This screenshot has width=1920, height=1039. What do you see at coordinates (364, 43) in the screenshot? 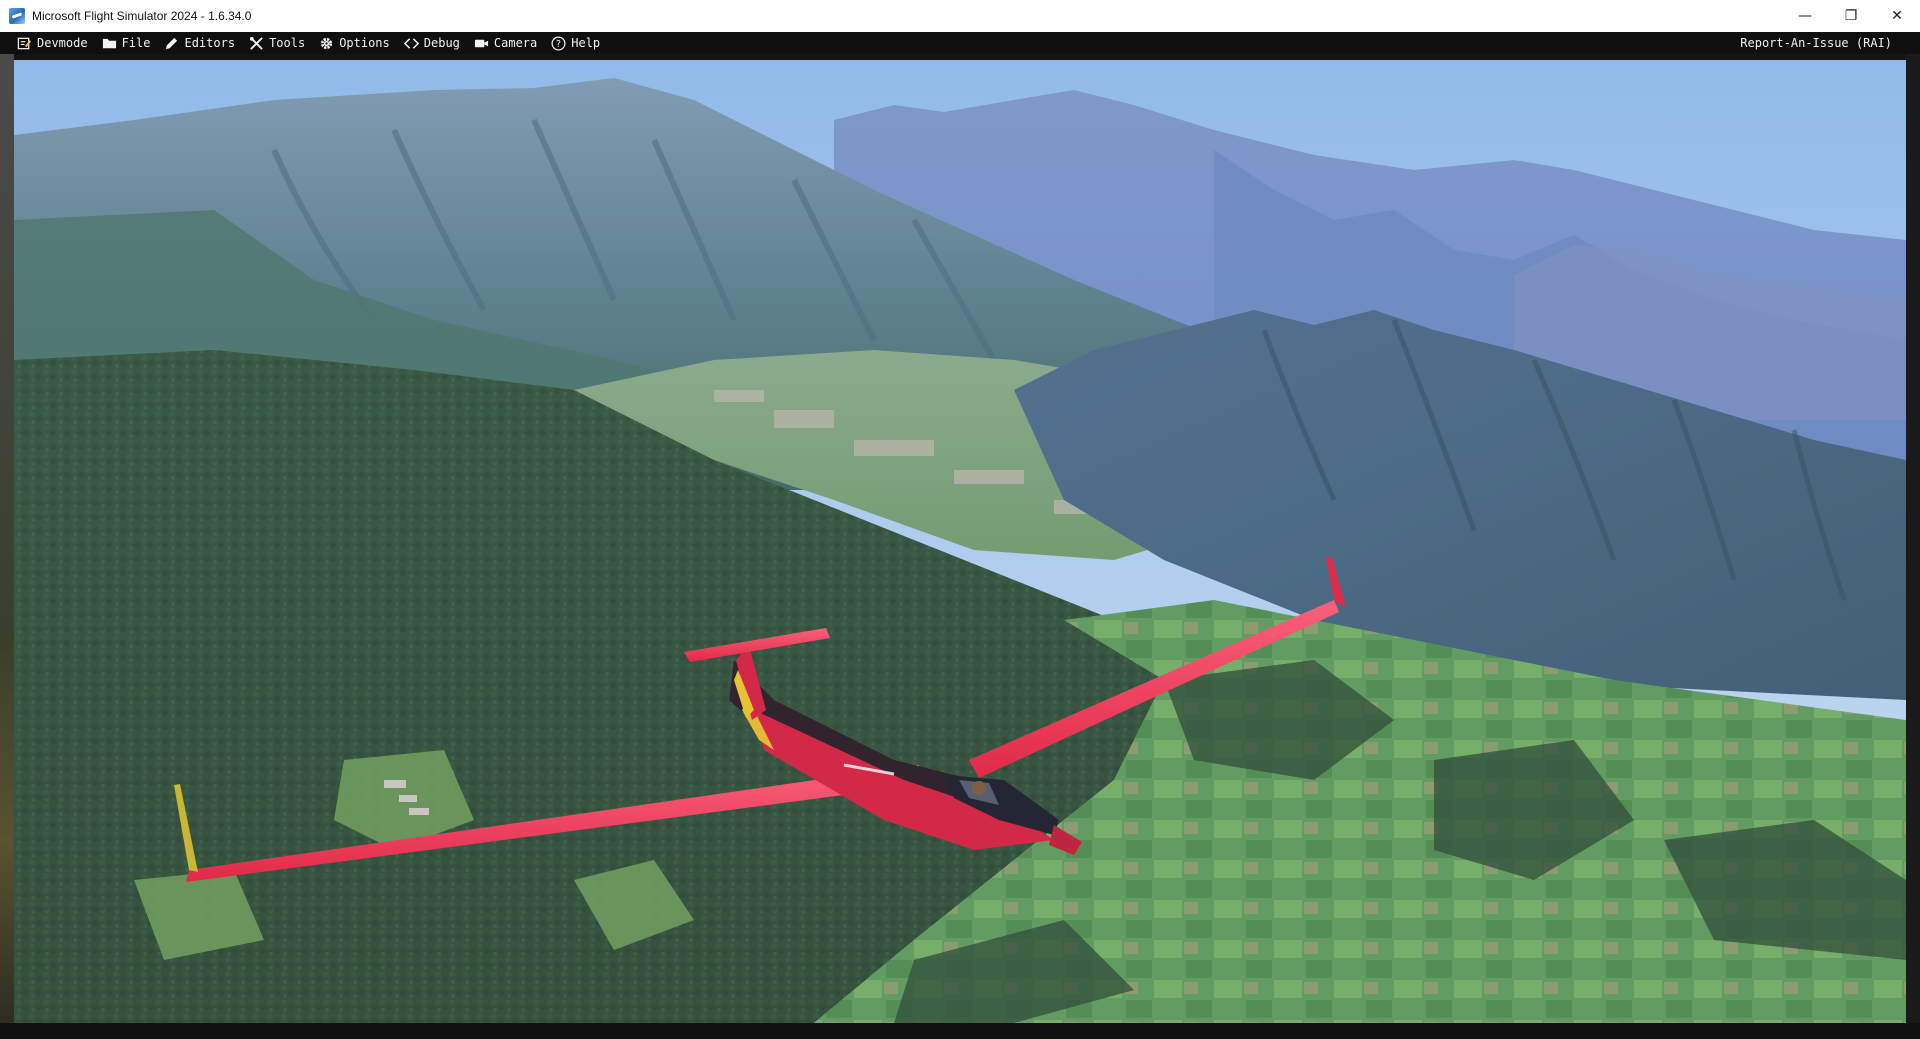
I see `menu-options-label: Options` at bounding box center [364, 43].